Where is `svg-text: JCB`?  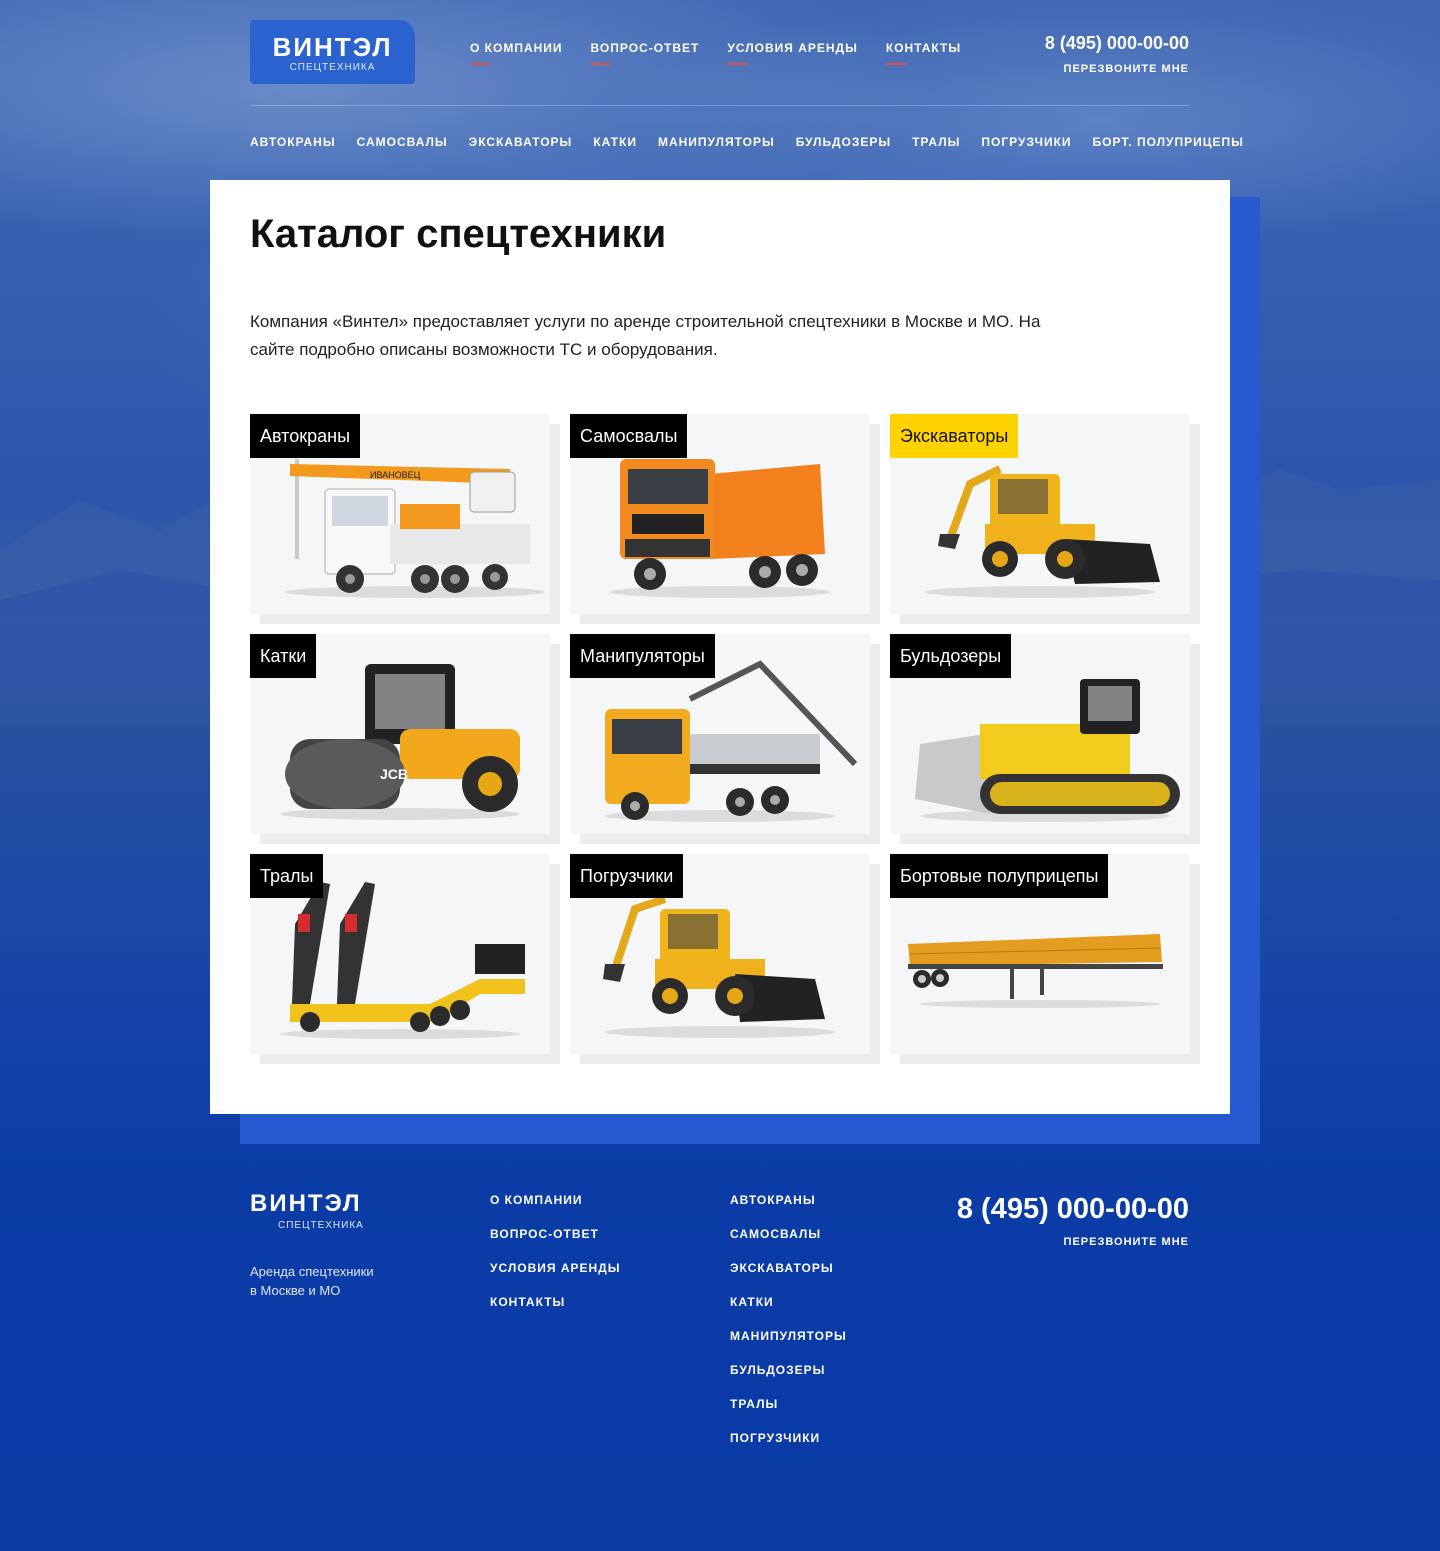
svg-text: JCB is located at coordinates (394, 774).